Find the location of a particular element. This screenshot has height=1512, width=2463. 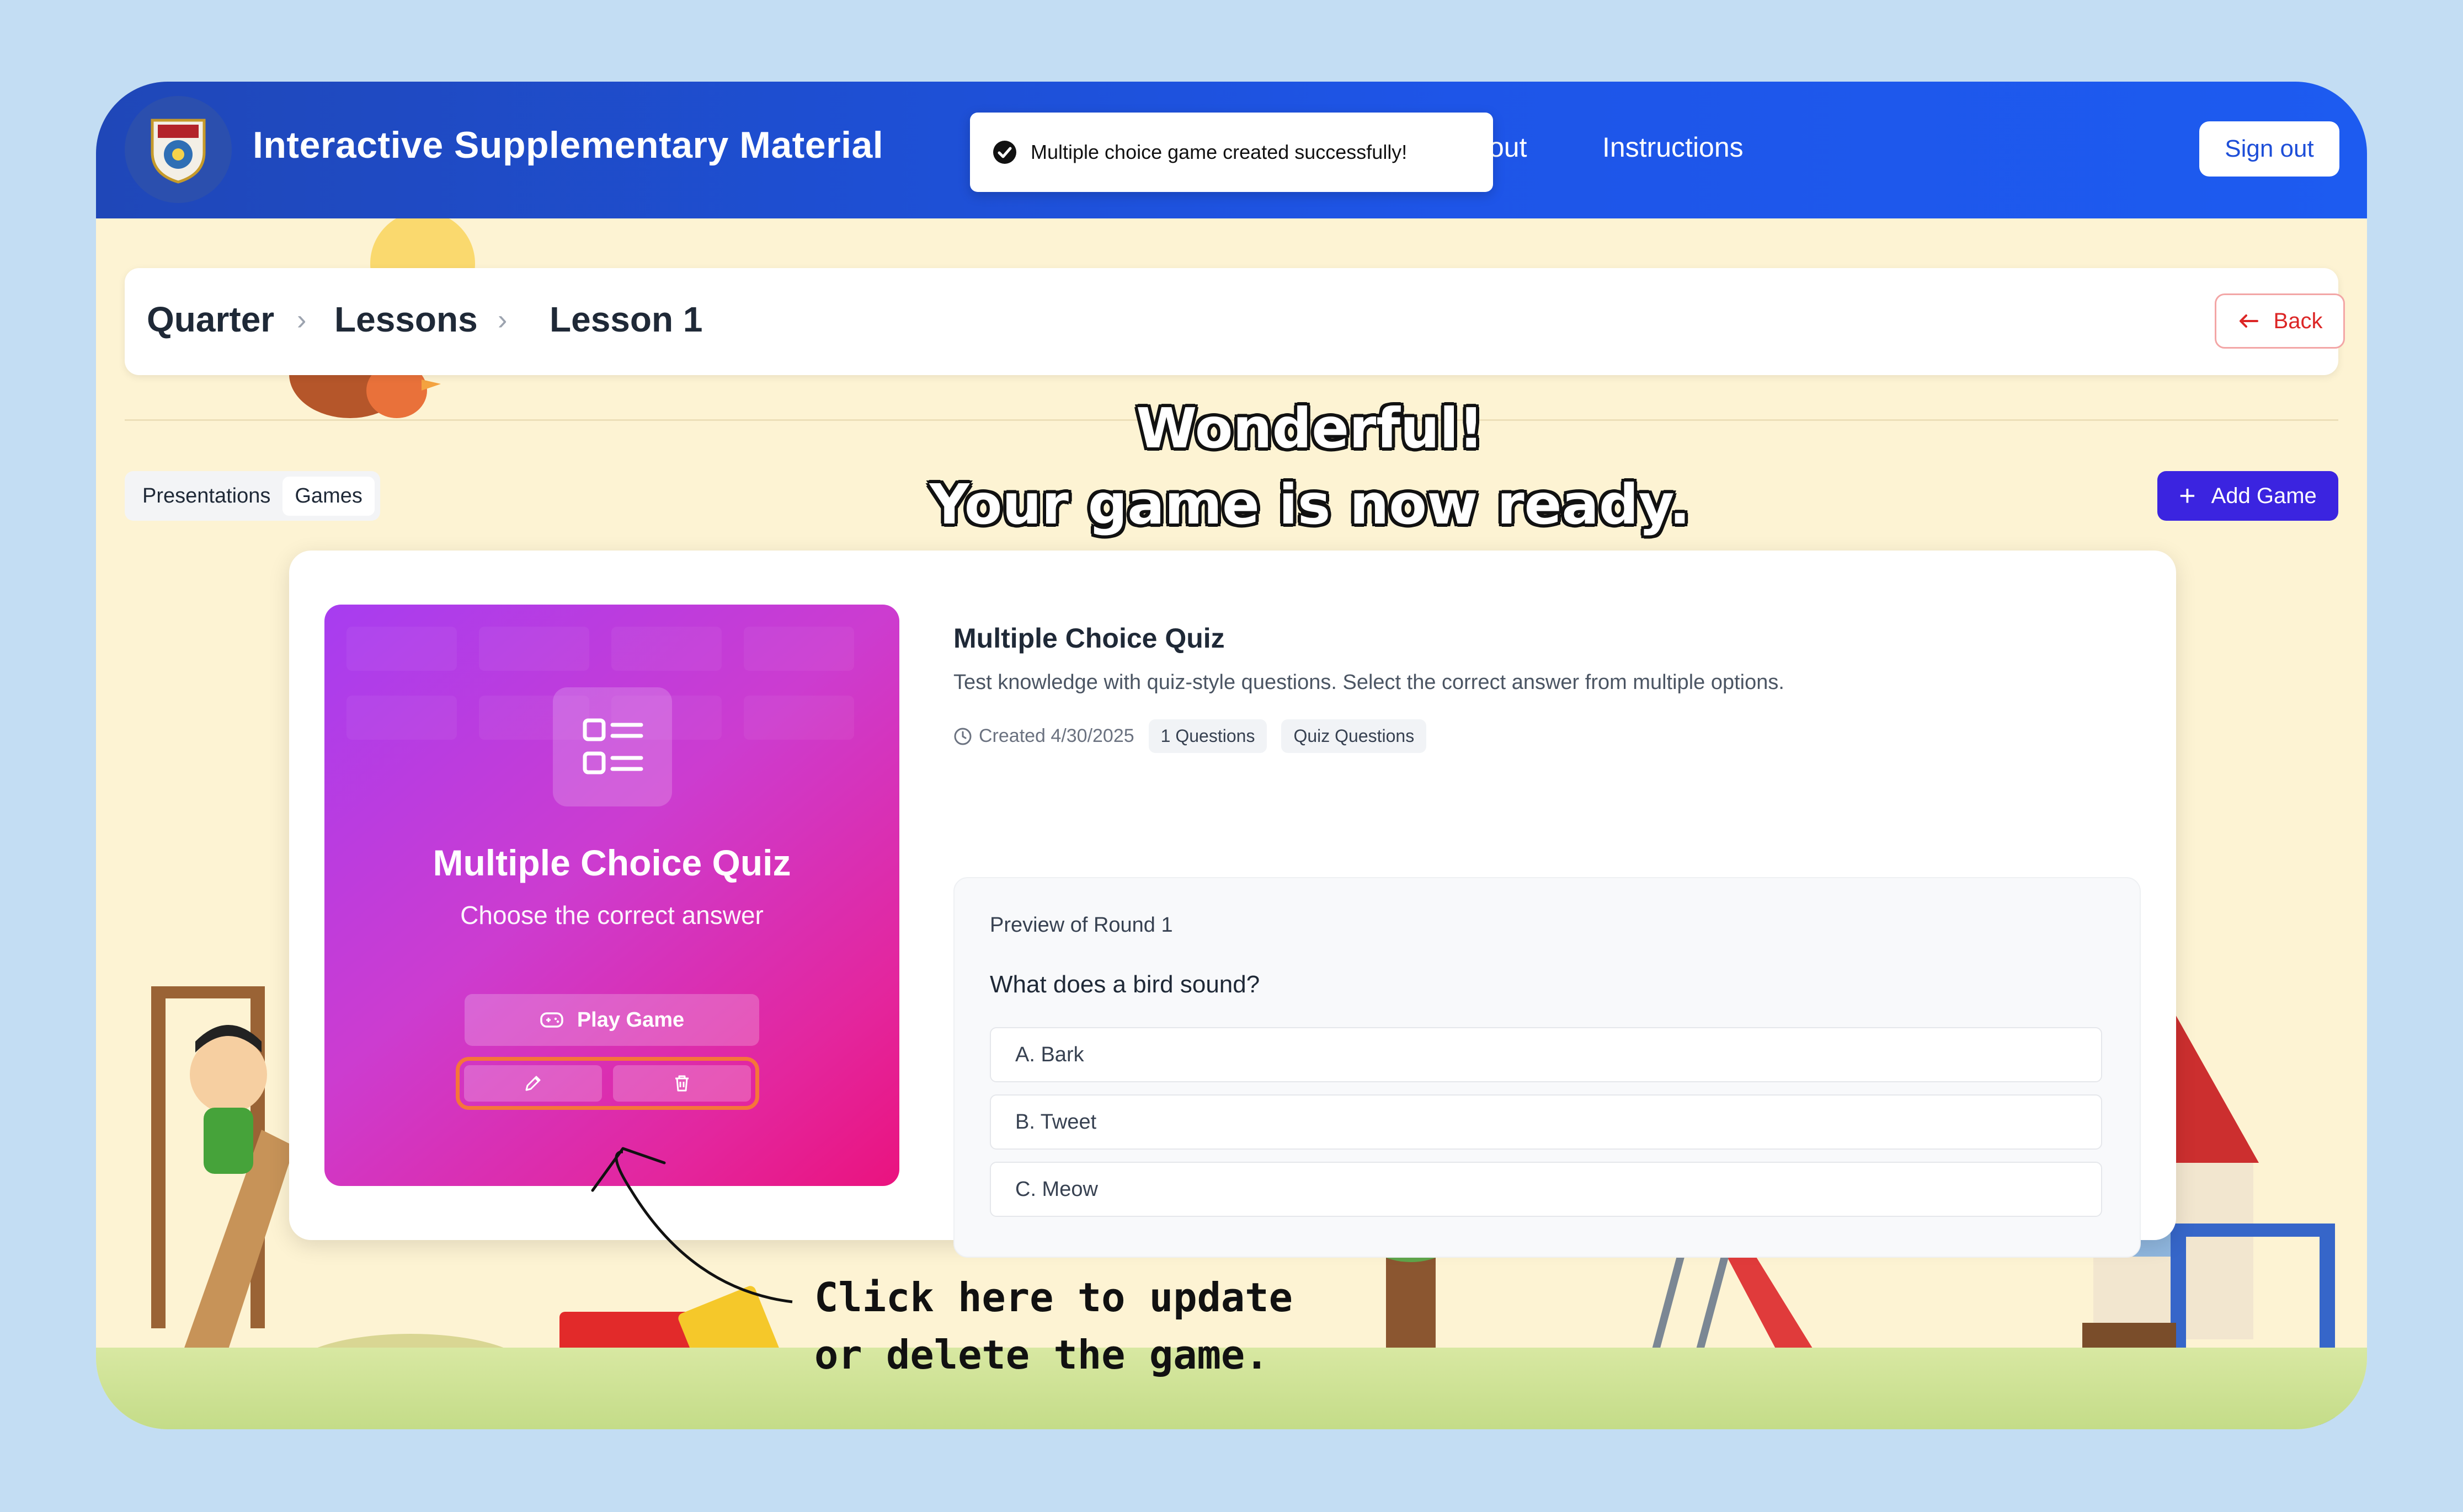

answer-option: A. Bark is located at coordinates (1546, 1055).